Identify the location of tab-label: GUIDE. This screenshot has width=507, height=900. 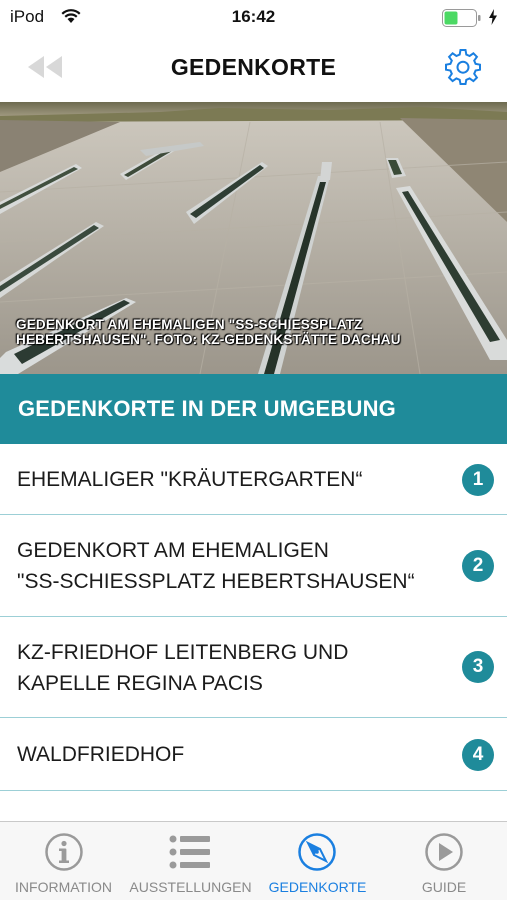
(444, 887).